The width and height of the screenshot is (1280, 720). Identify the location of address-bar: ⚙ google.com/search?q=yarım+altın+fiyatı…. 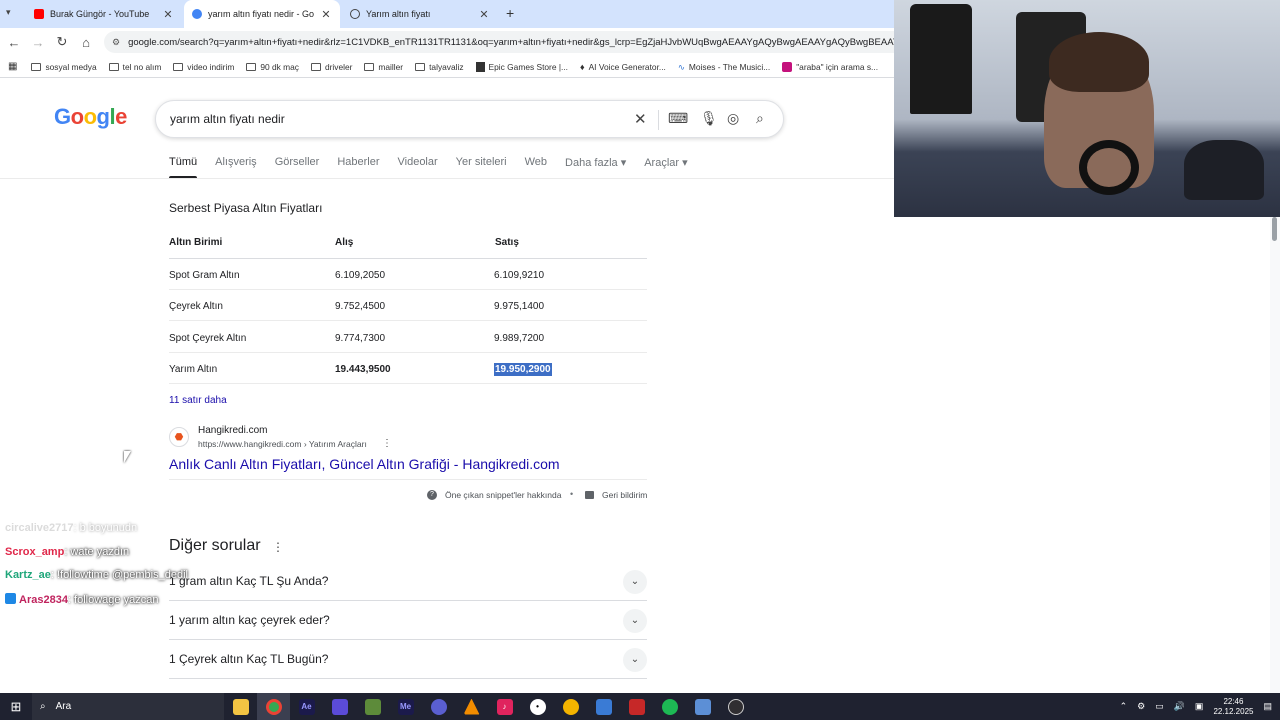
(499, 42).